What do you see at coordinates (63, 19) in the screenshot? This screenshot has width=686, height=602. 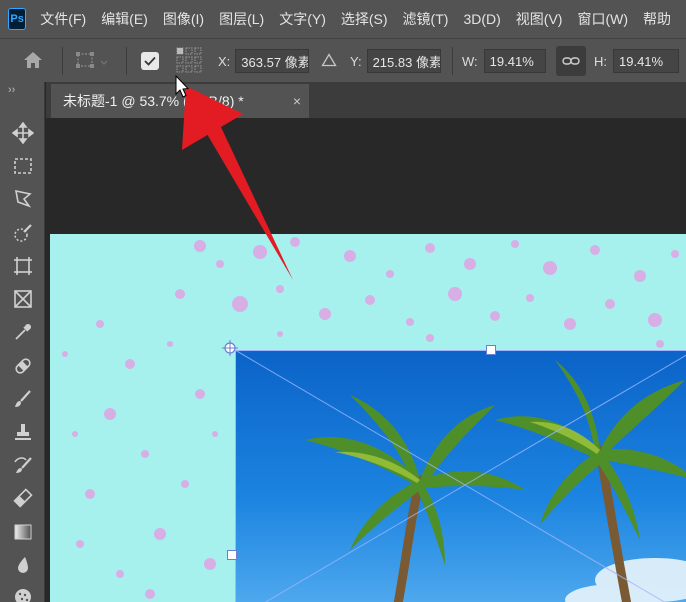 I see `menu-file: 文件(F)` at bounding box center [63, 19].